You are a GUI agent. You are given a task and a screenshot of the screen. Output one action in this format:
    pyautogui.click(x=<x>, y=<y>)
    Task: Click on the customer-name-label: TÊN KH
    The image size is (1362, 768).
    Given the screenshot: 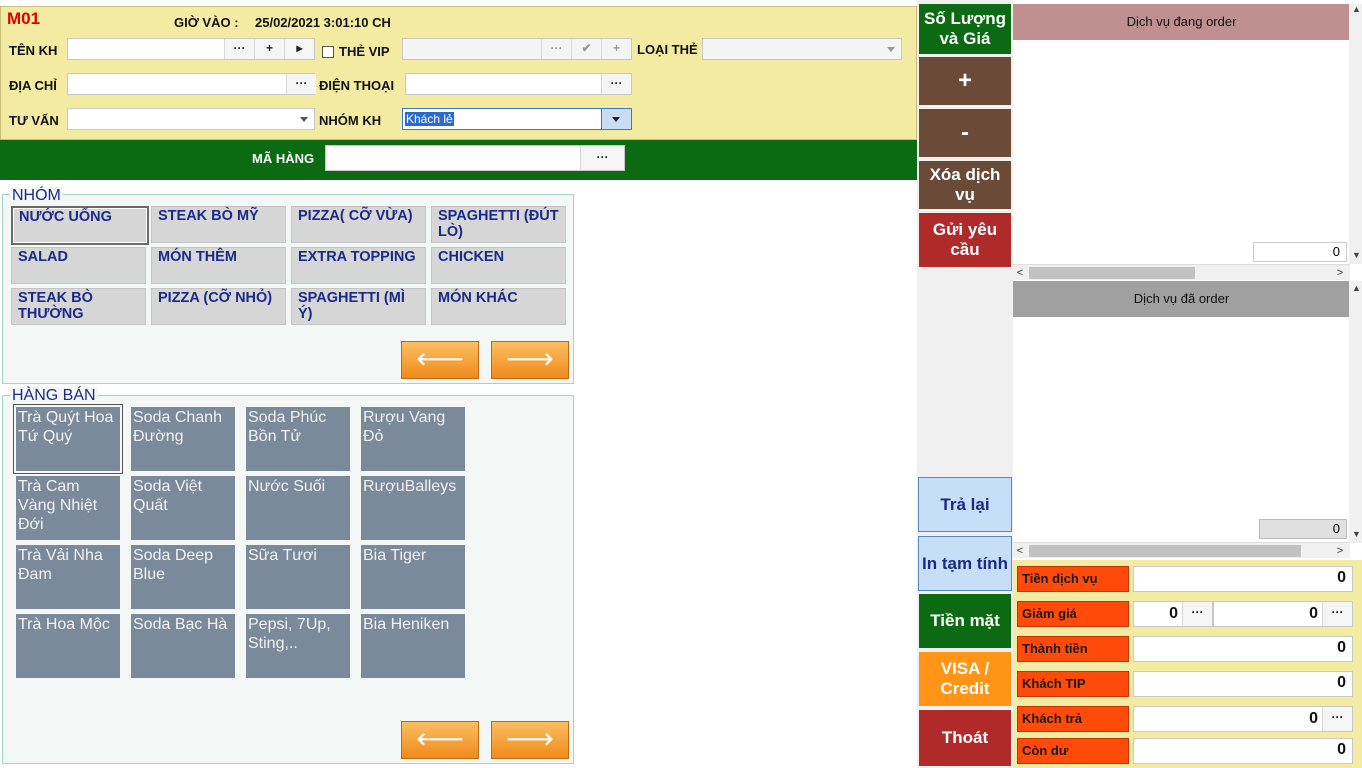 What is the action you would take?
    pyautogui.click(x=33, y=50)
    